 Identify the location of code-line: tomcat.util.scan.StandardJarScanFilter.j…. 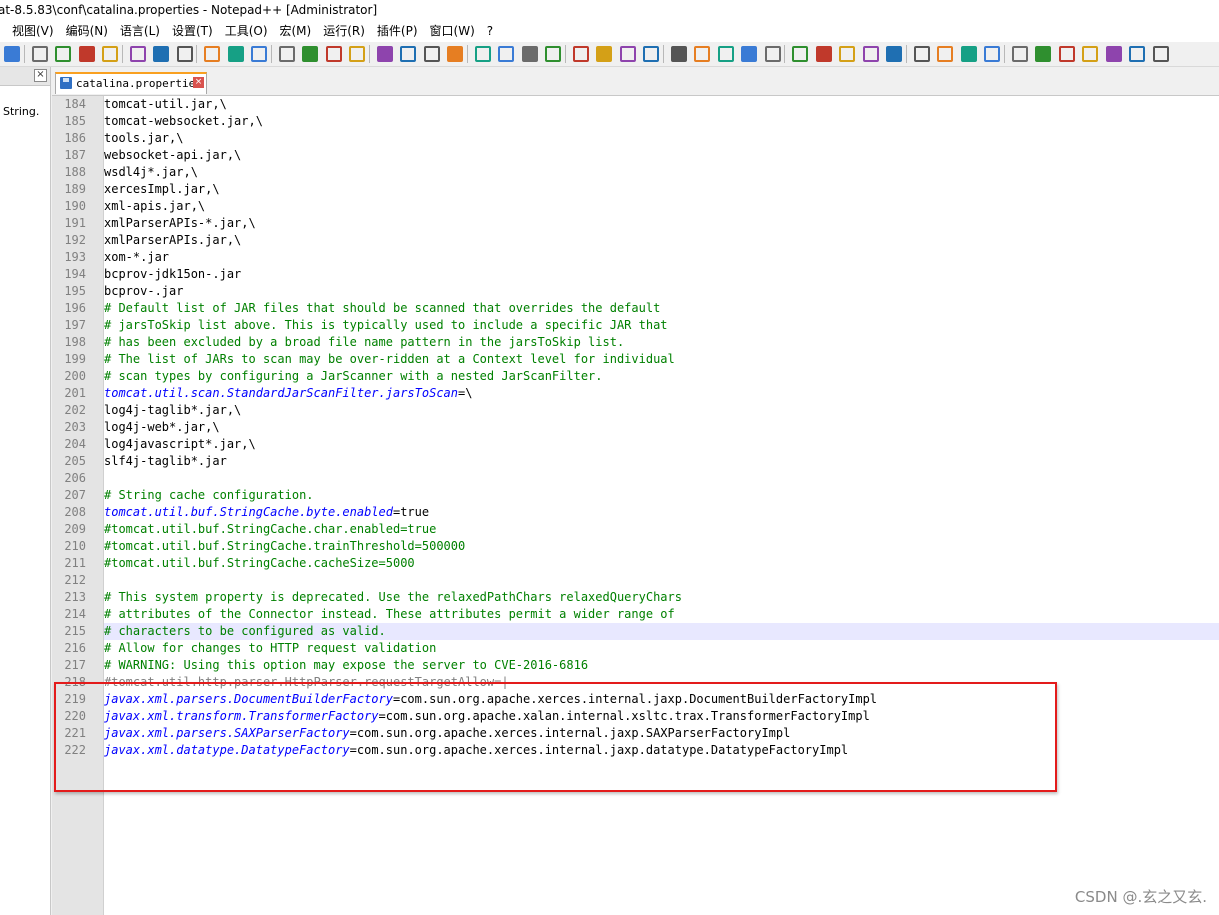
(288, 393).